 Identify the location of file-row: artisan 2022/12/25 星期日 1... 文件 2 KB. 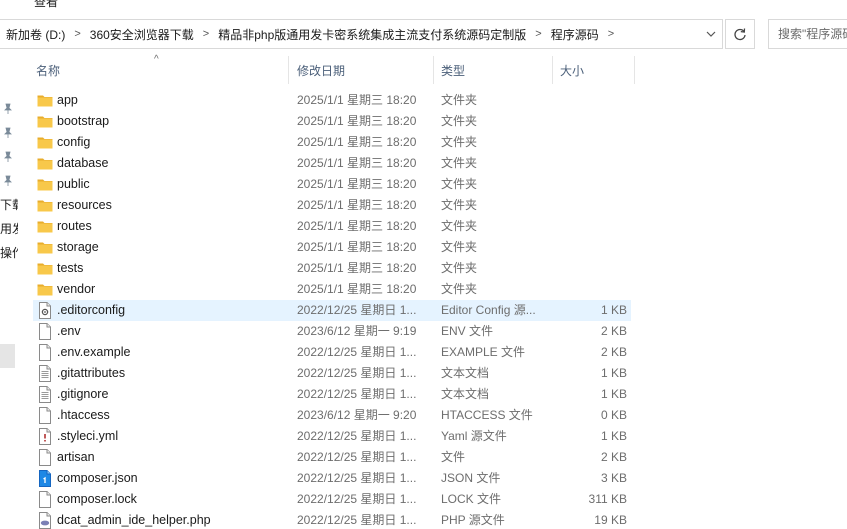
(332, 457).